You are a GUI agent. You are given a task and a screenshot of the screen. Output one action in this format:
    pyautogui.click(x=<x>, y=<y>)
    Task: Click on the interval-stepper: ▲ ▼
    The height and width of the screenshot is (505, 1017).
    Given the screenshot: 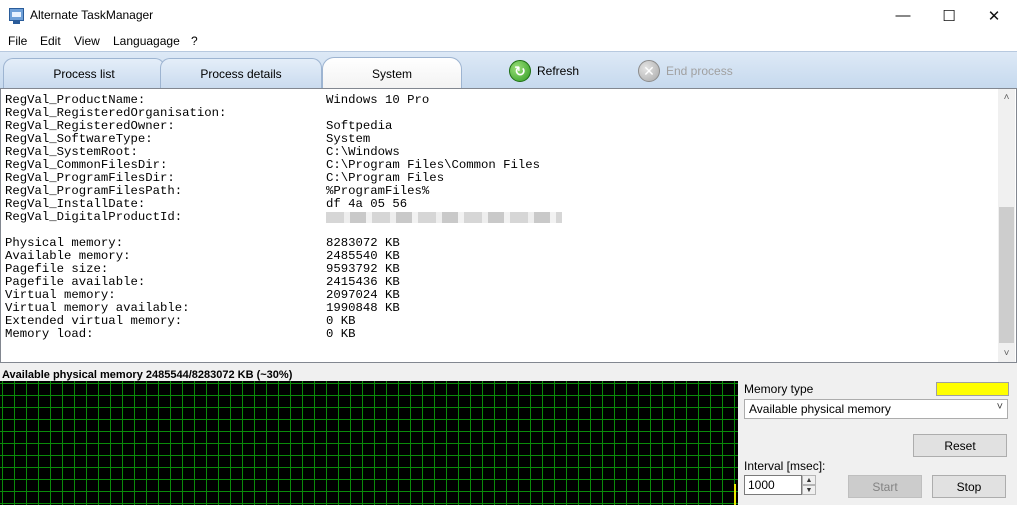 What is the action you would take?
    pyautogui.click(x=809, y=485)
    